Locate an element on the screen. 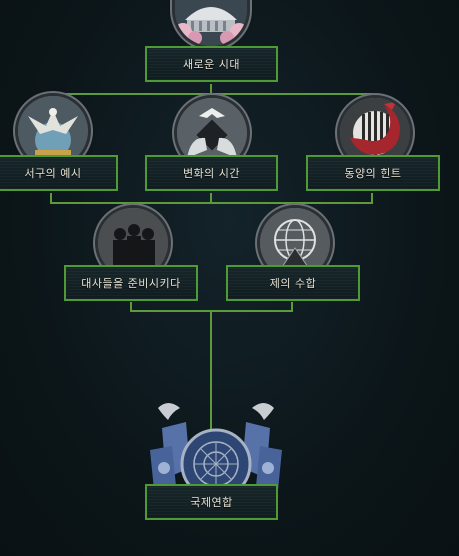 The height and width of the screenshot is (556, 459). building-dome-icon is located at coordinates (211, 23).